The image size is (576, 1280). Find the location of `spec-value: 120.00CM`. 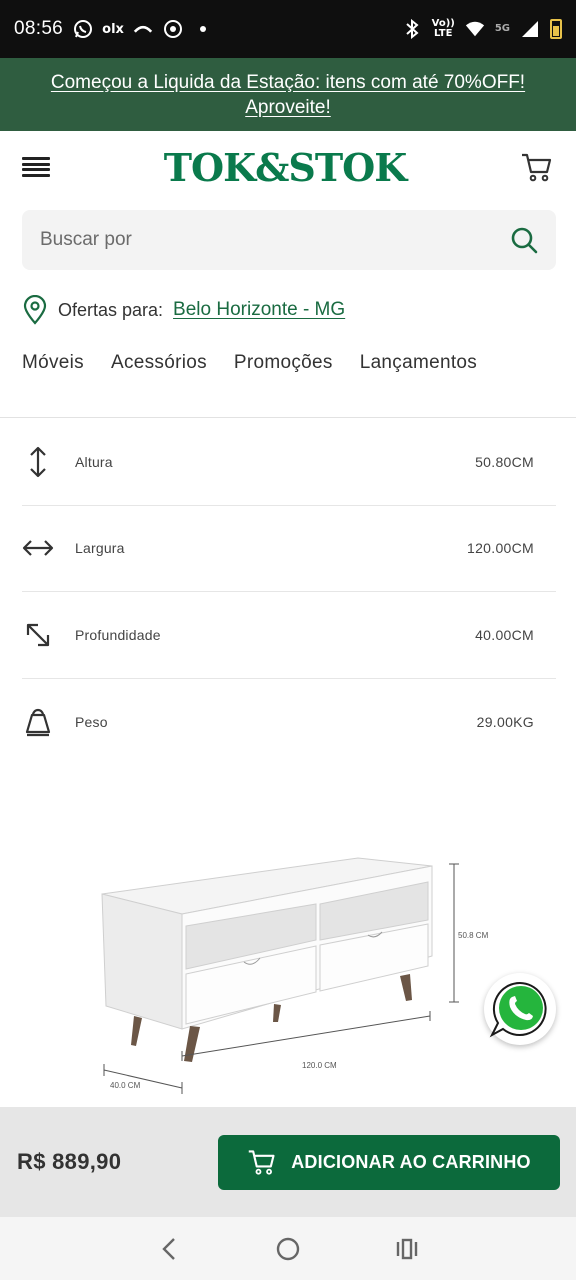

spec-value: 120.00CM is located at coordinates (500, 548).